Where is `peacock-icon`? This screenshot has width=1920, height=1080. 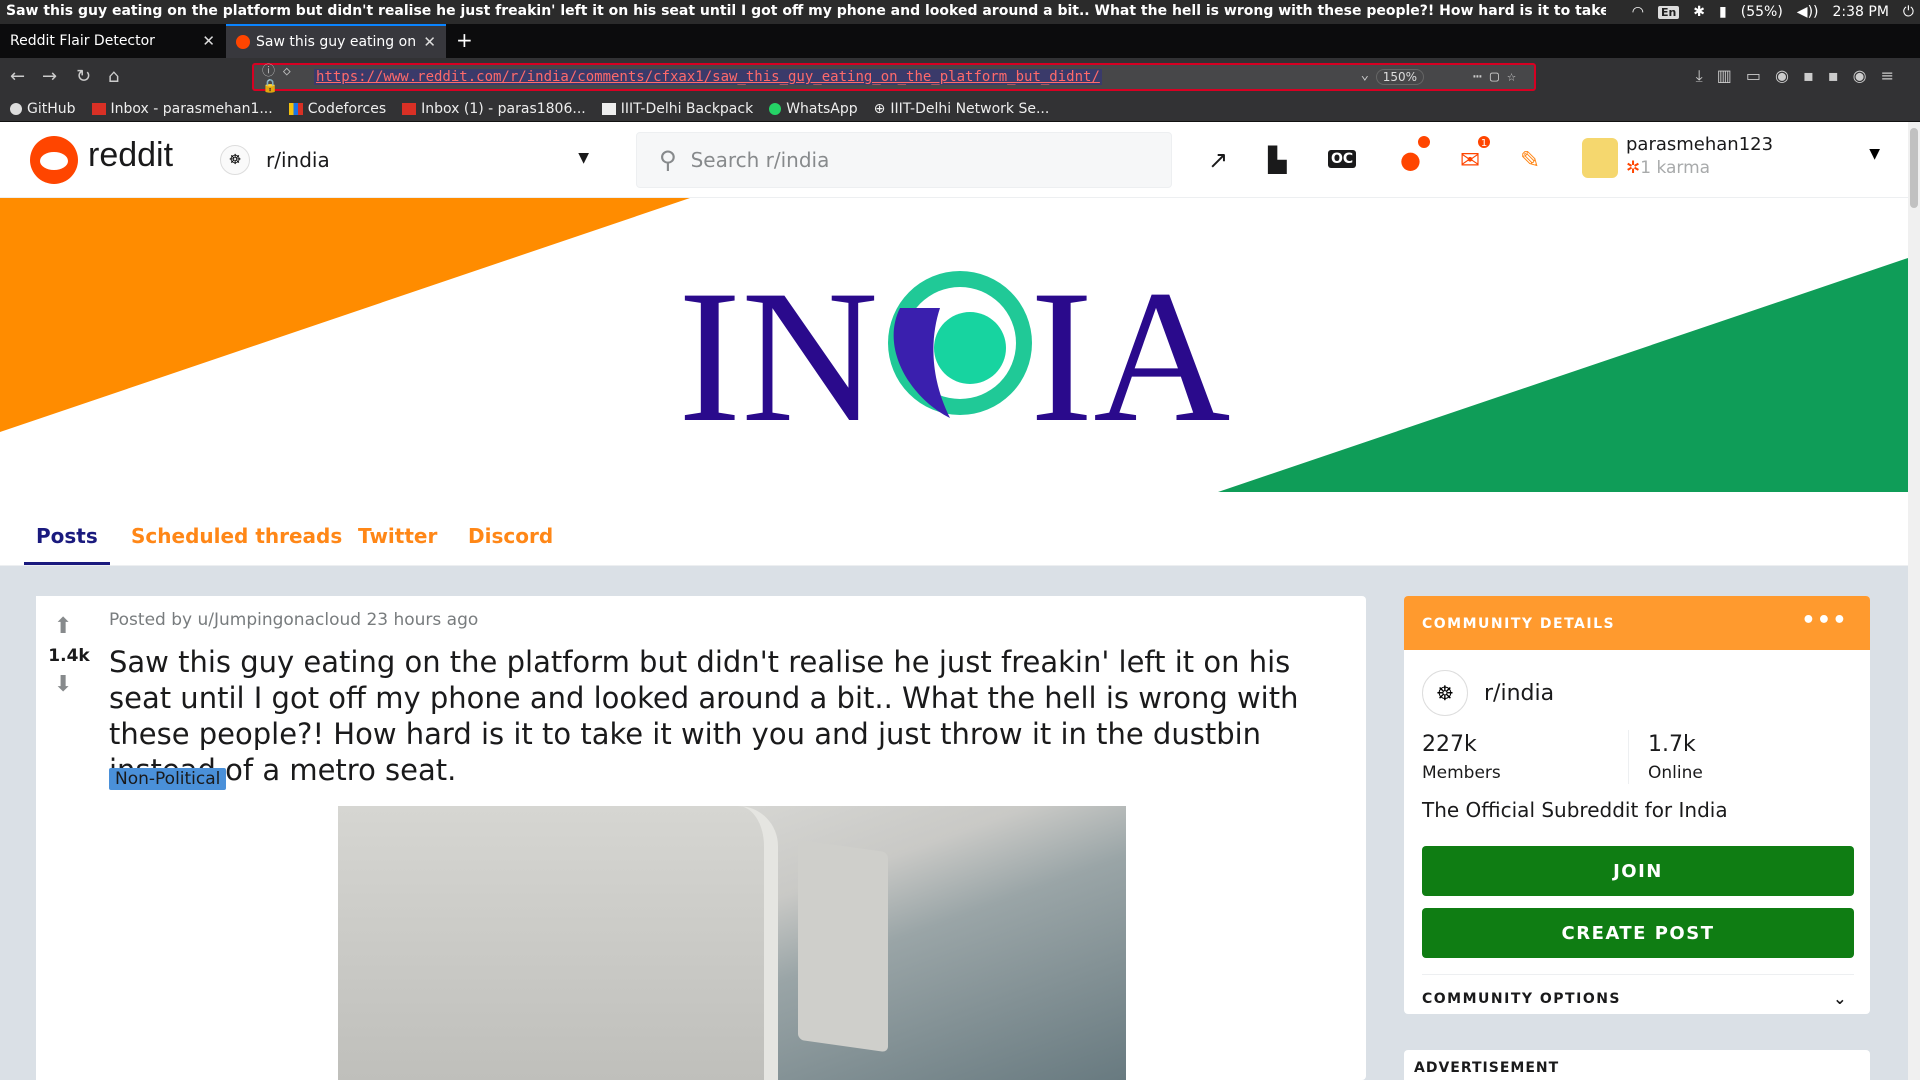 peacock-icon is located at coordinates (960, 344).